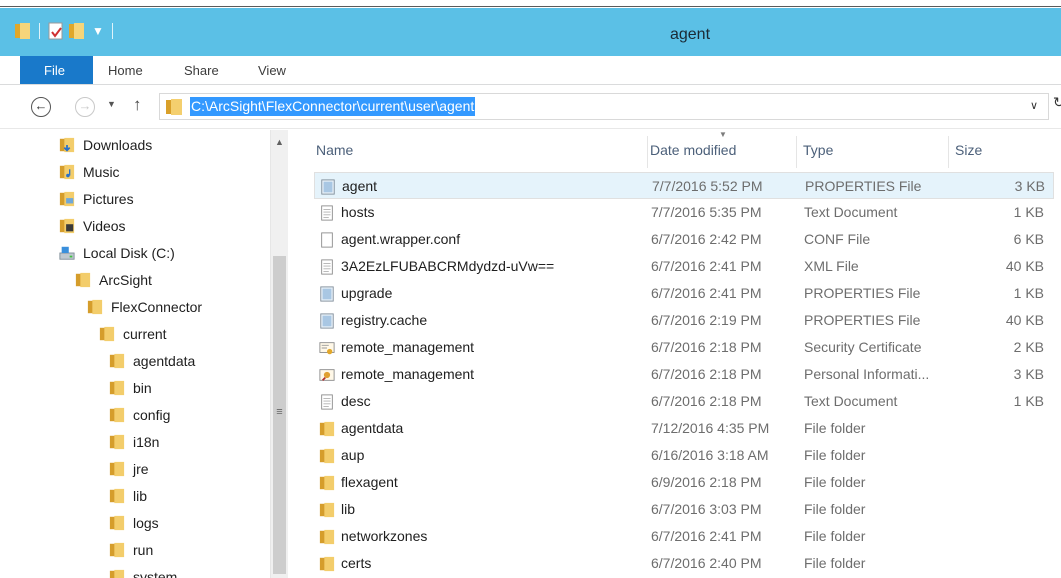 The width and height of the screenshot is (1061, 578). Describe the element at coordinates (360, 186) in the screenshot. I see `file-name: agent` at that location.